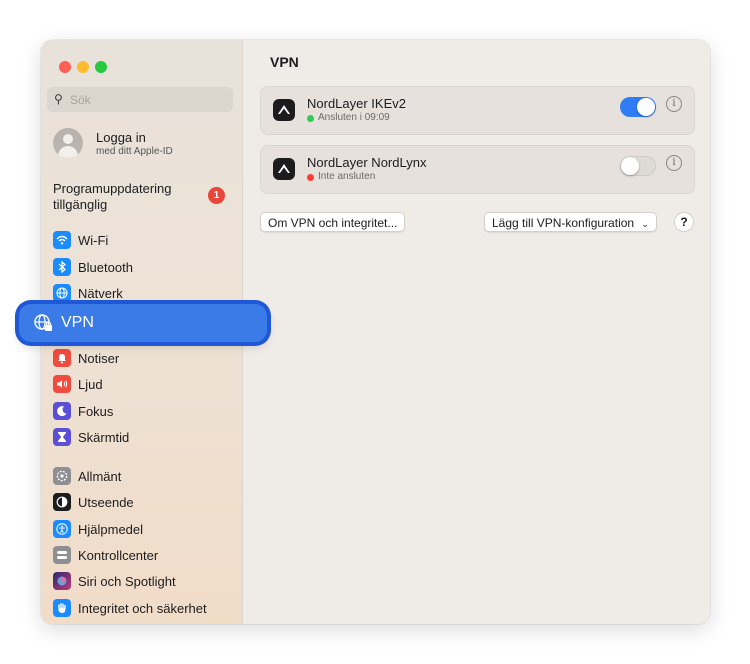 Image resolution: width=750 pixels, height=664 pixels. I want to click on connection-name: NordLayer NordLynx, so click(367, 162).